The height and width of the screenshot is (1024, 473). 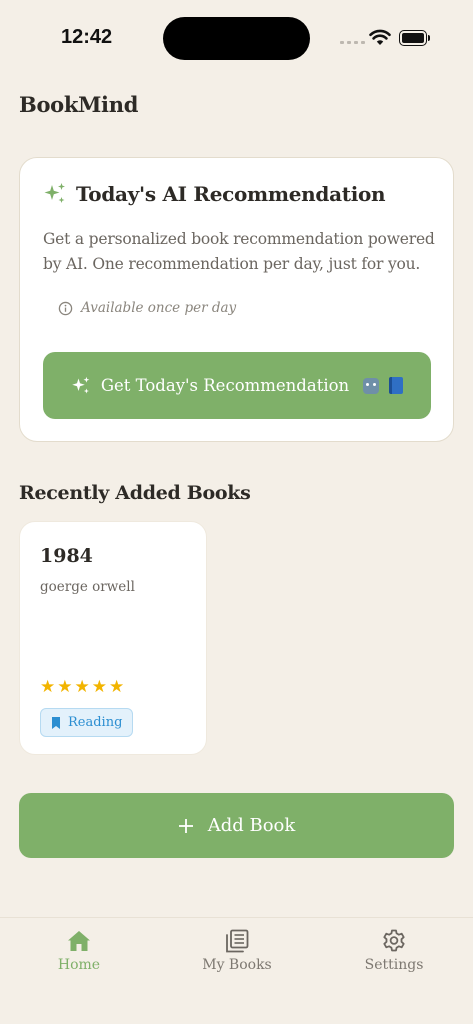 What do you see at coordinates (371, 385) in the screenshot?
I see `robot-emoji-icon` at bounding box center [371, 385].